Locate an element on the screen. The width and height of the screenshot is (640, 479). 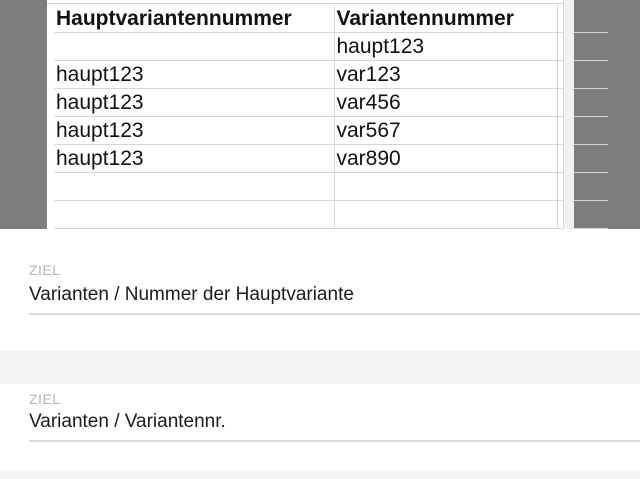
sheet-right-column is located at coordinates (568, 120).